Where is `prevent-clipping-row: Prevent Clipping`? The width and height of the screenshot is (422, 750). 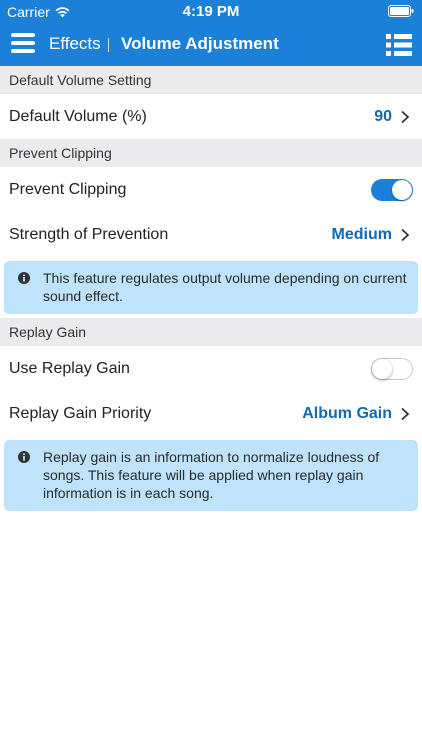
prevent-clipping-row: Prevent Clipping is located at coordinates (211, 189).